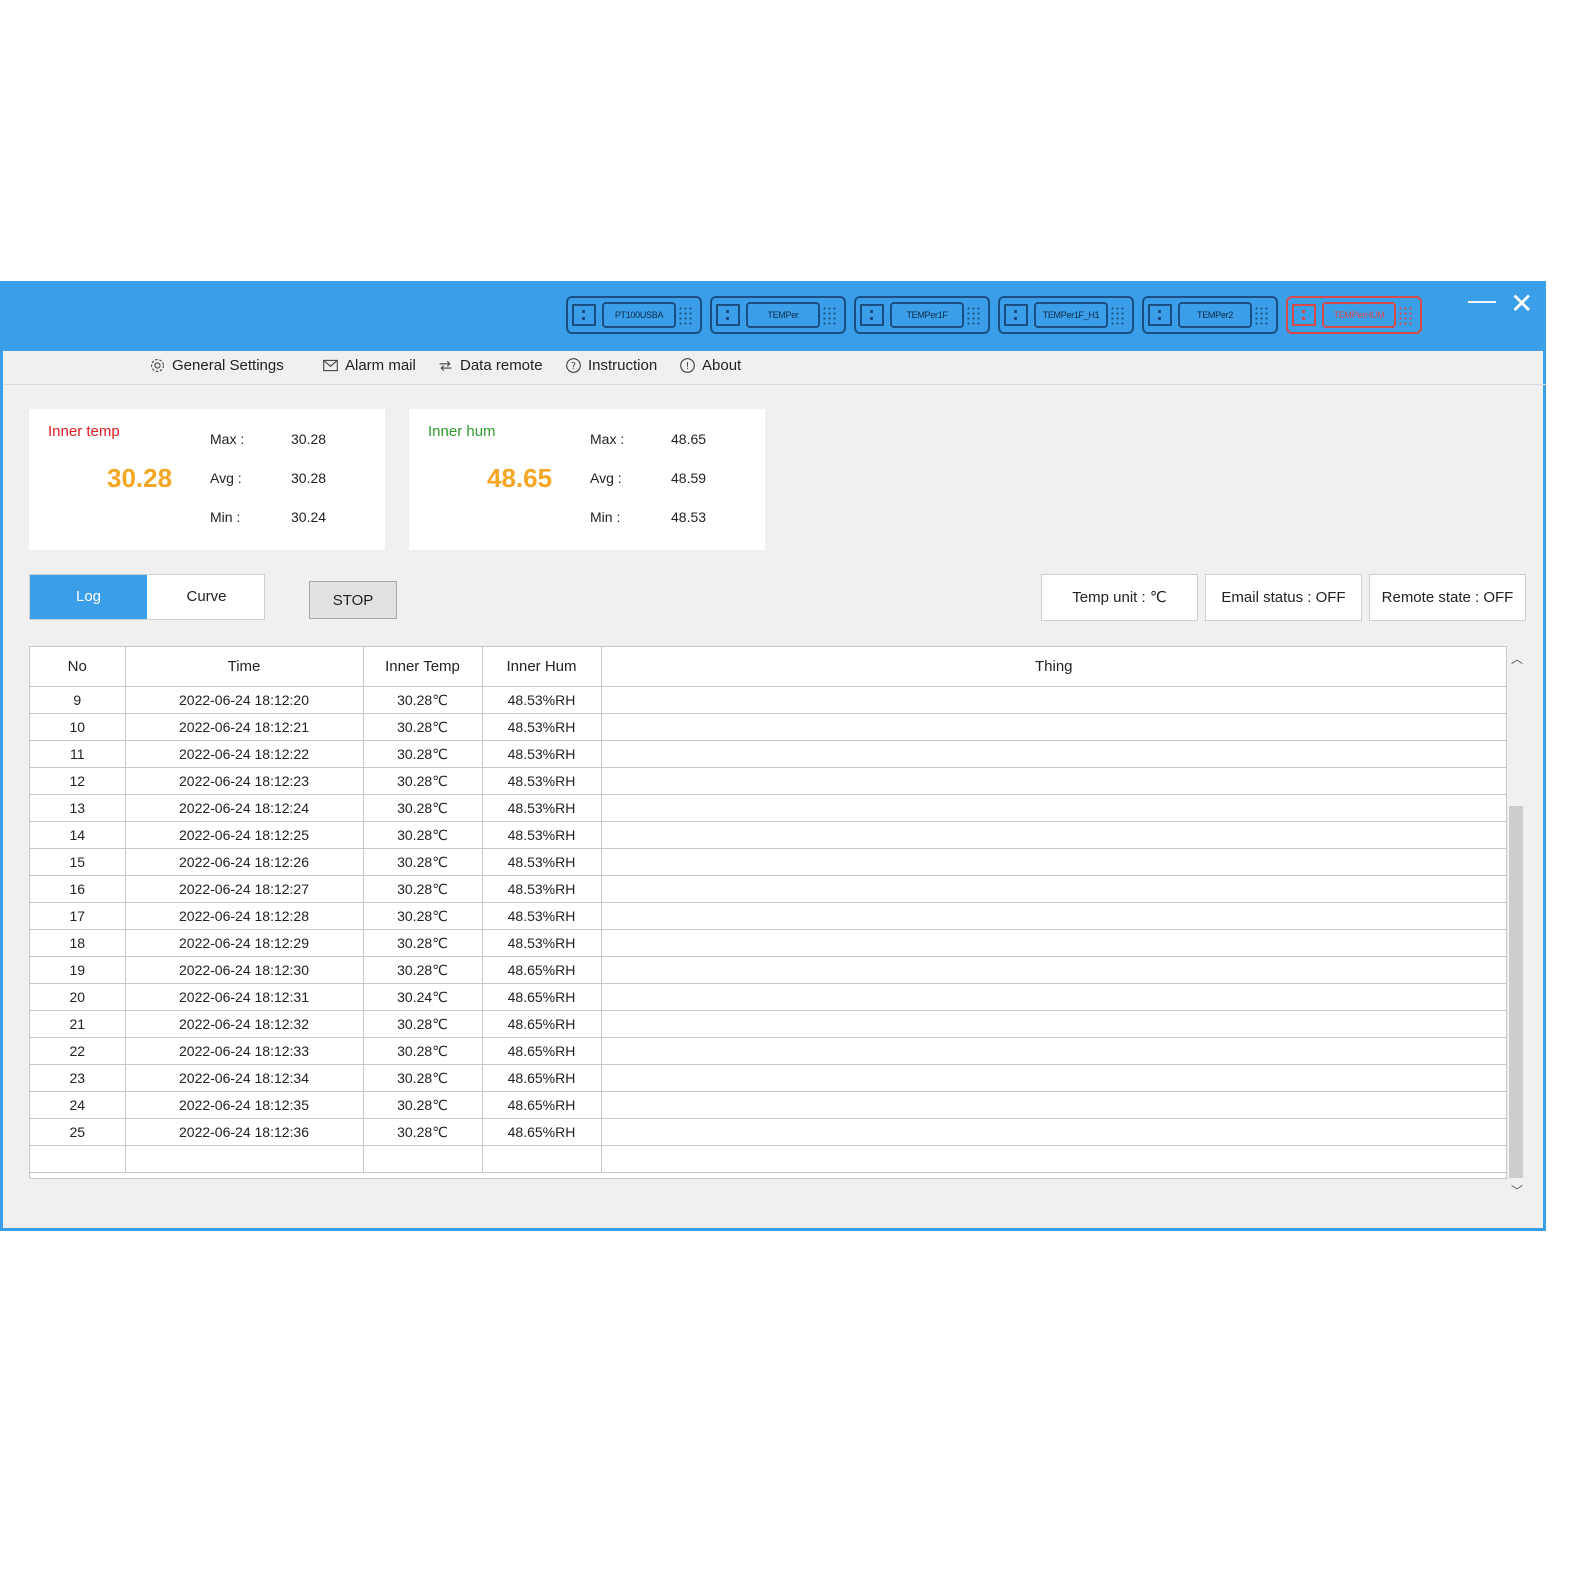  What do you see at coordinates (689, 439) in the screenshot?
I see `max-value: 48.65` at bounding box center [689, 439].